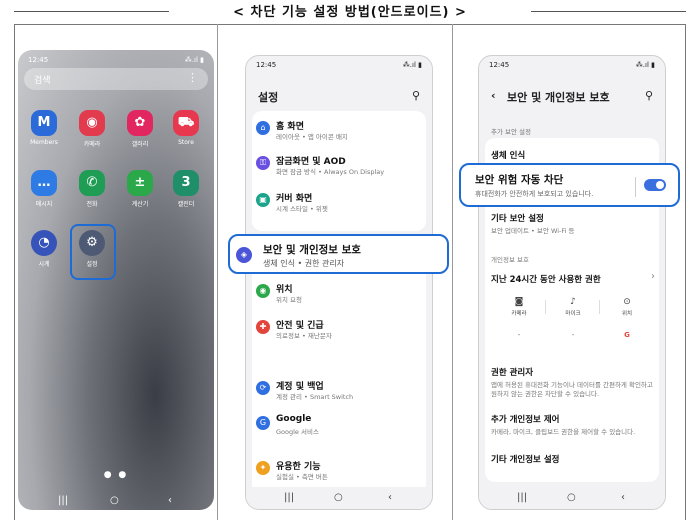  Describe the element at coordinates (263, 327) in the screenshot. I see `safety-icon: ✚` at that location.